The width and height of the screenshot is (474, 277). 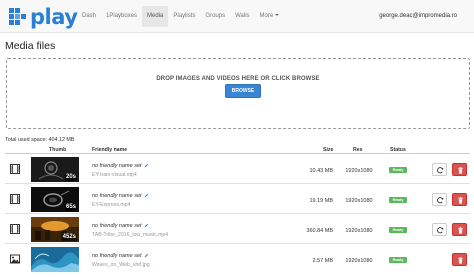 I want to click on page-title: Media files, so click(x=30, y=46).